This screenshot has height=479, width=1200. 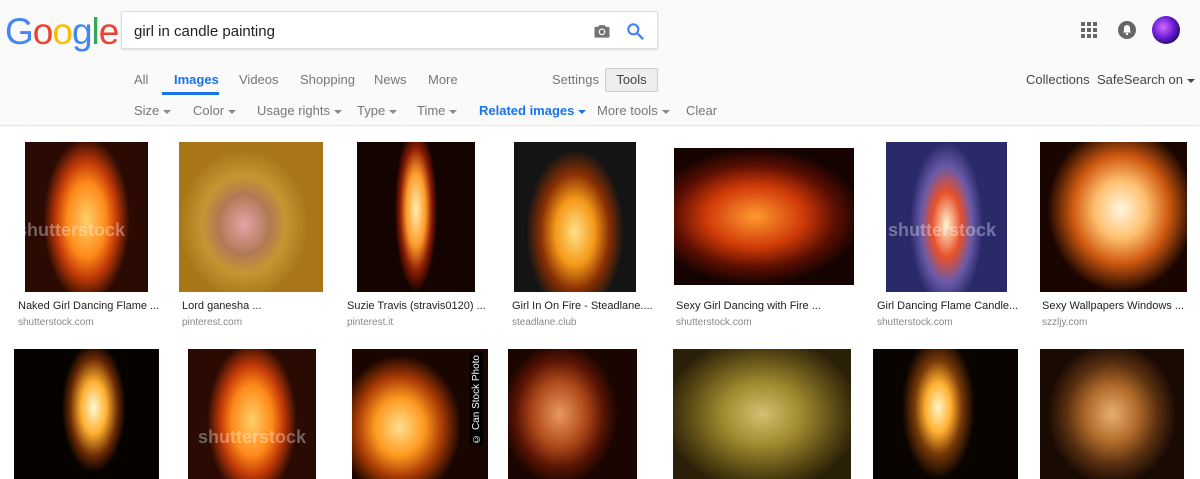 What do you see at coordinates (443, 79) in the screenshot?
I see `tab-more: More` at bounding box center [443, 79].